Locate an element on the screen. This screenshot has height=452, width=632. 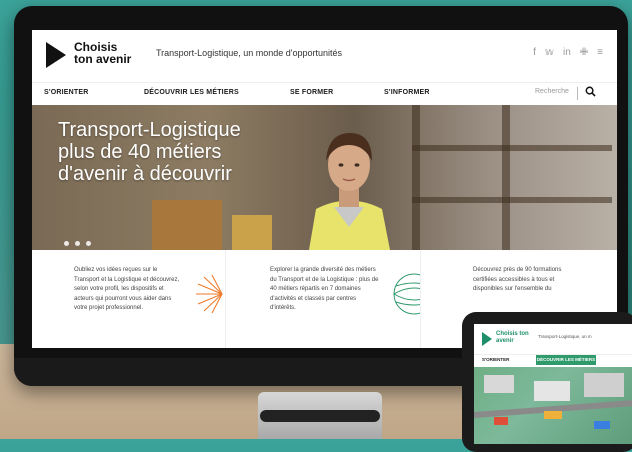
worker-photo is located at coordinates (349, 191).